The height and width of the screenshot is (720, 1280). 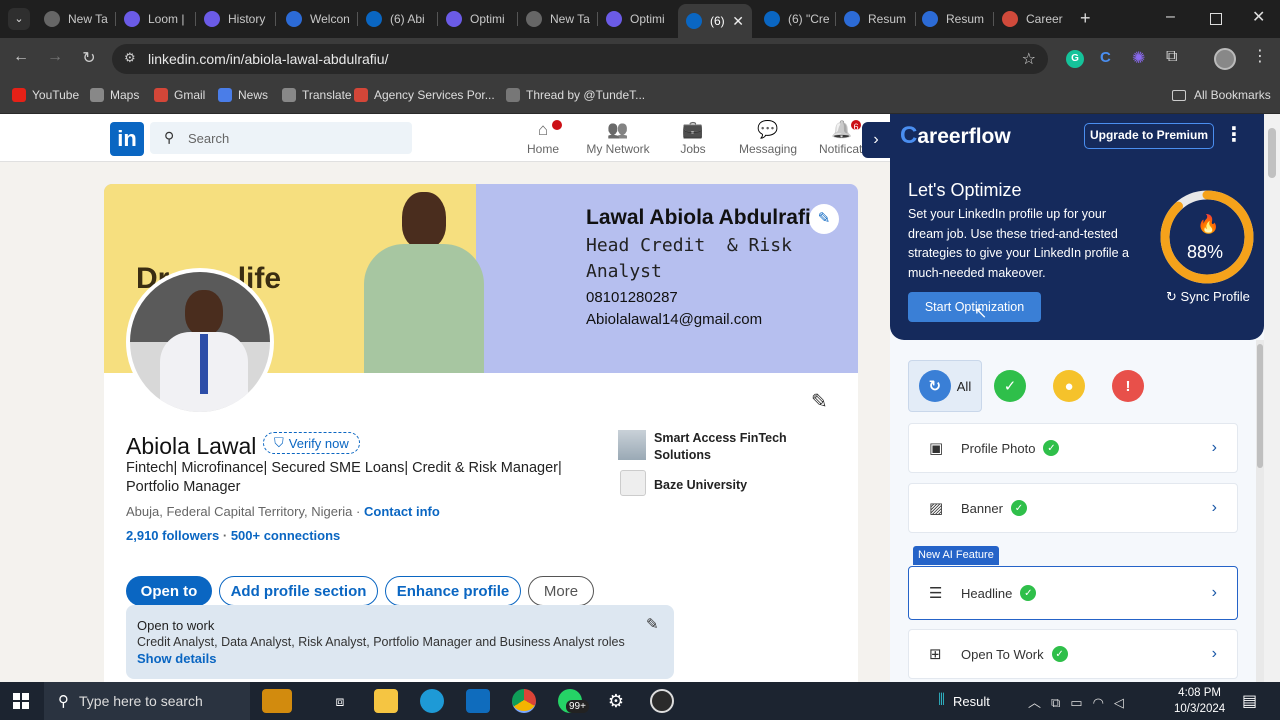 What do you see at coordinates (945, 386) in the screenshot?
I see `filter-all: ↻ All` at bounding box center [945, 386].